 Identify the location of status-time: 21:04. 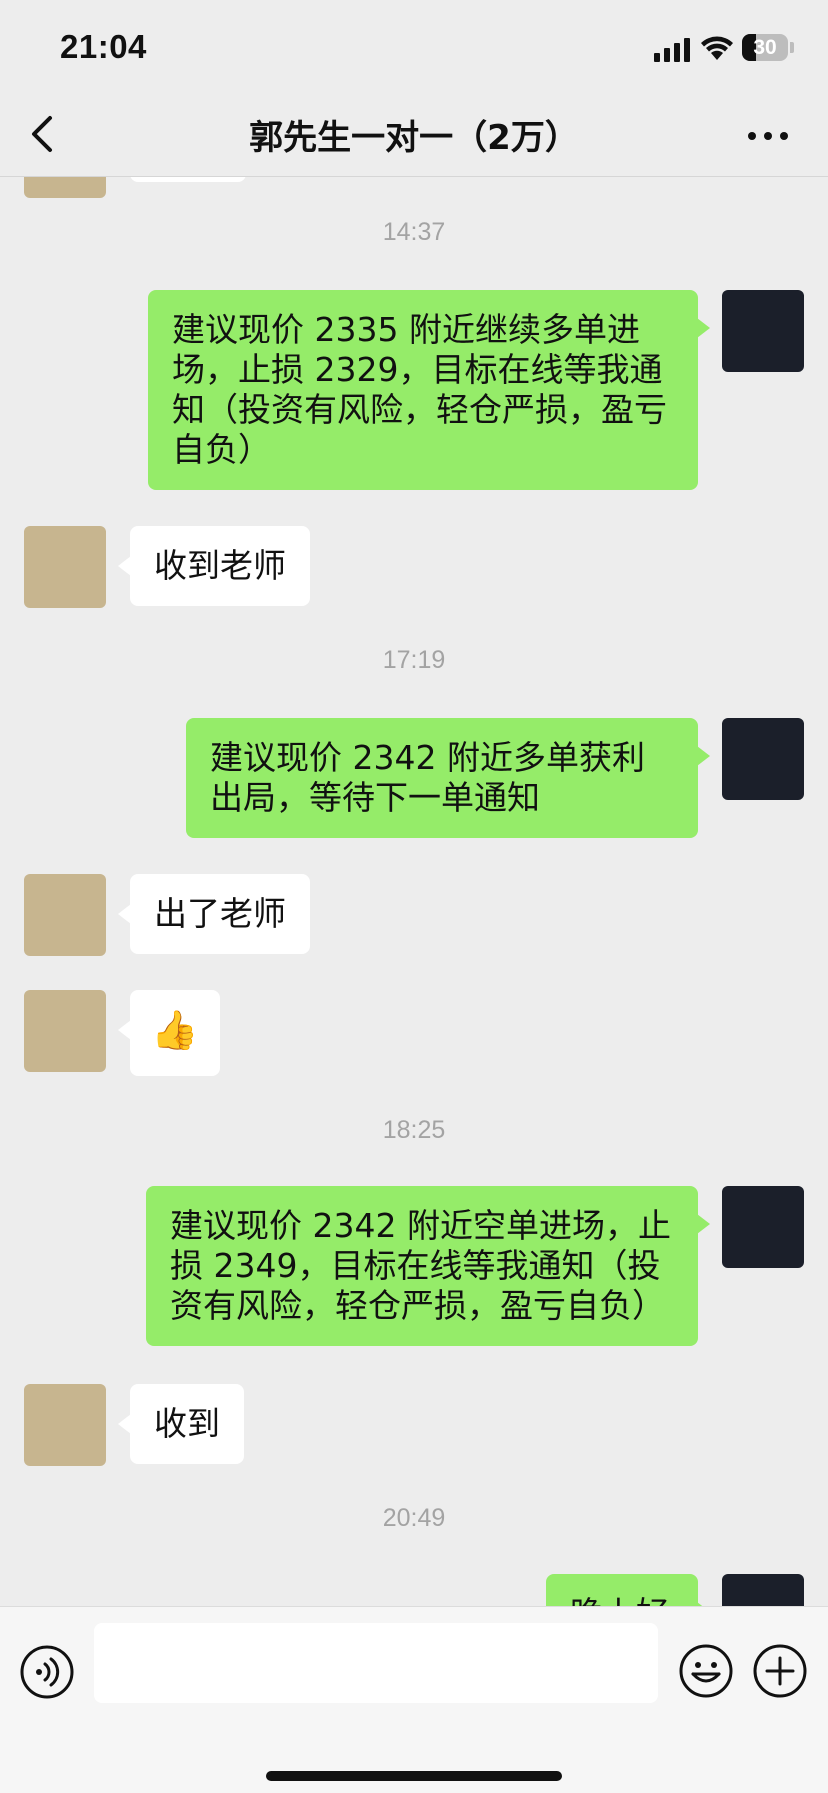
(103, 46).